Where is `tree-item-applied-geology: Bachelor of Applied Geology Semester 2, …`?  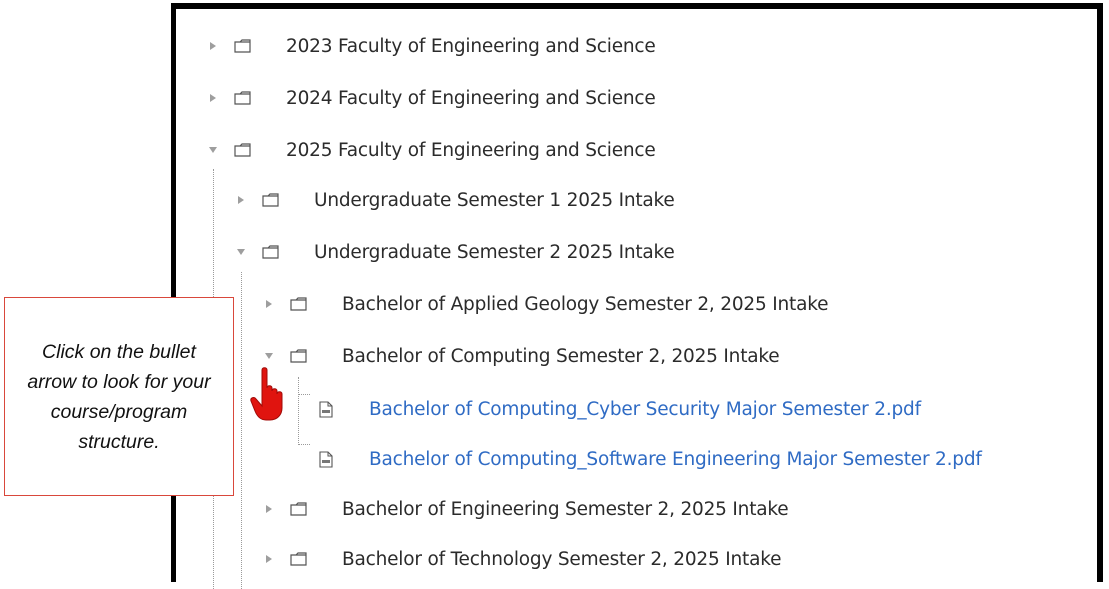 tree-item-applied-geology: Bachelor of Applied Geology Semester 2, … is located at coordinates (545, 304).